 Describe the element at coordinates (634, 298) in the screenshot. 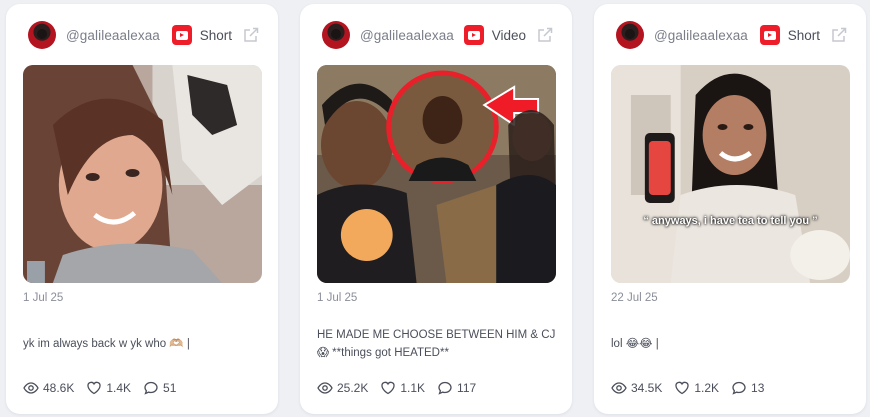

I see `post-date: 22 Jul 25` at that location.